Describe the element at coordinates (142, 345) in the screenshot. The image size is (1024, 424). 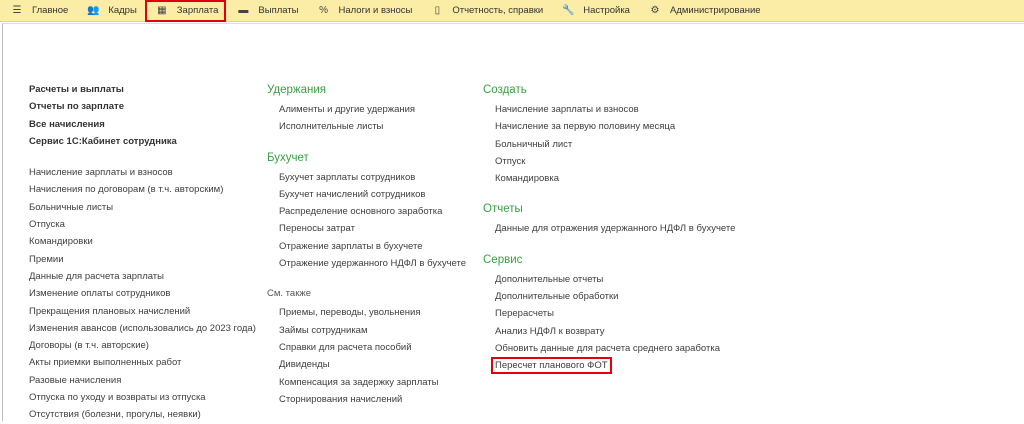
I see `list-item: Договоры (в т.ч. авторские)` at that location.